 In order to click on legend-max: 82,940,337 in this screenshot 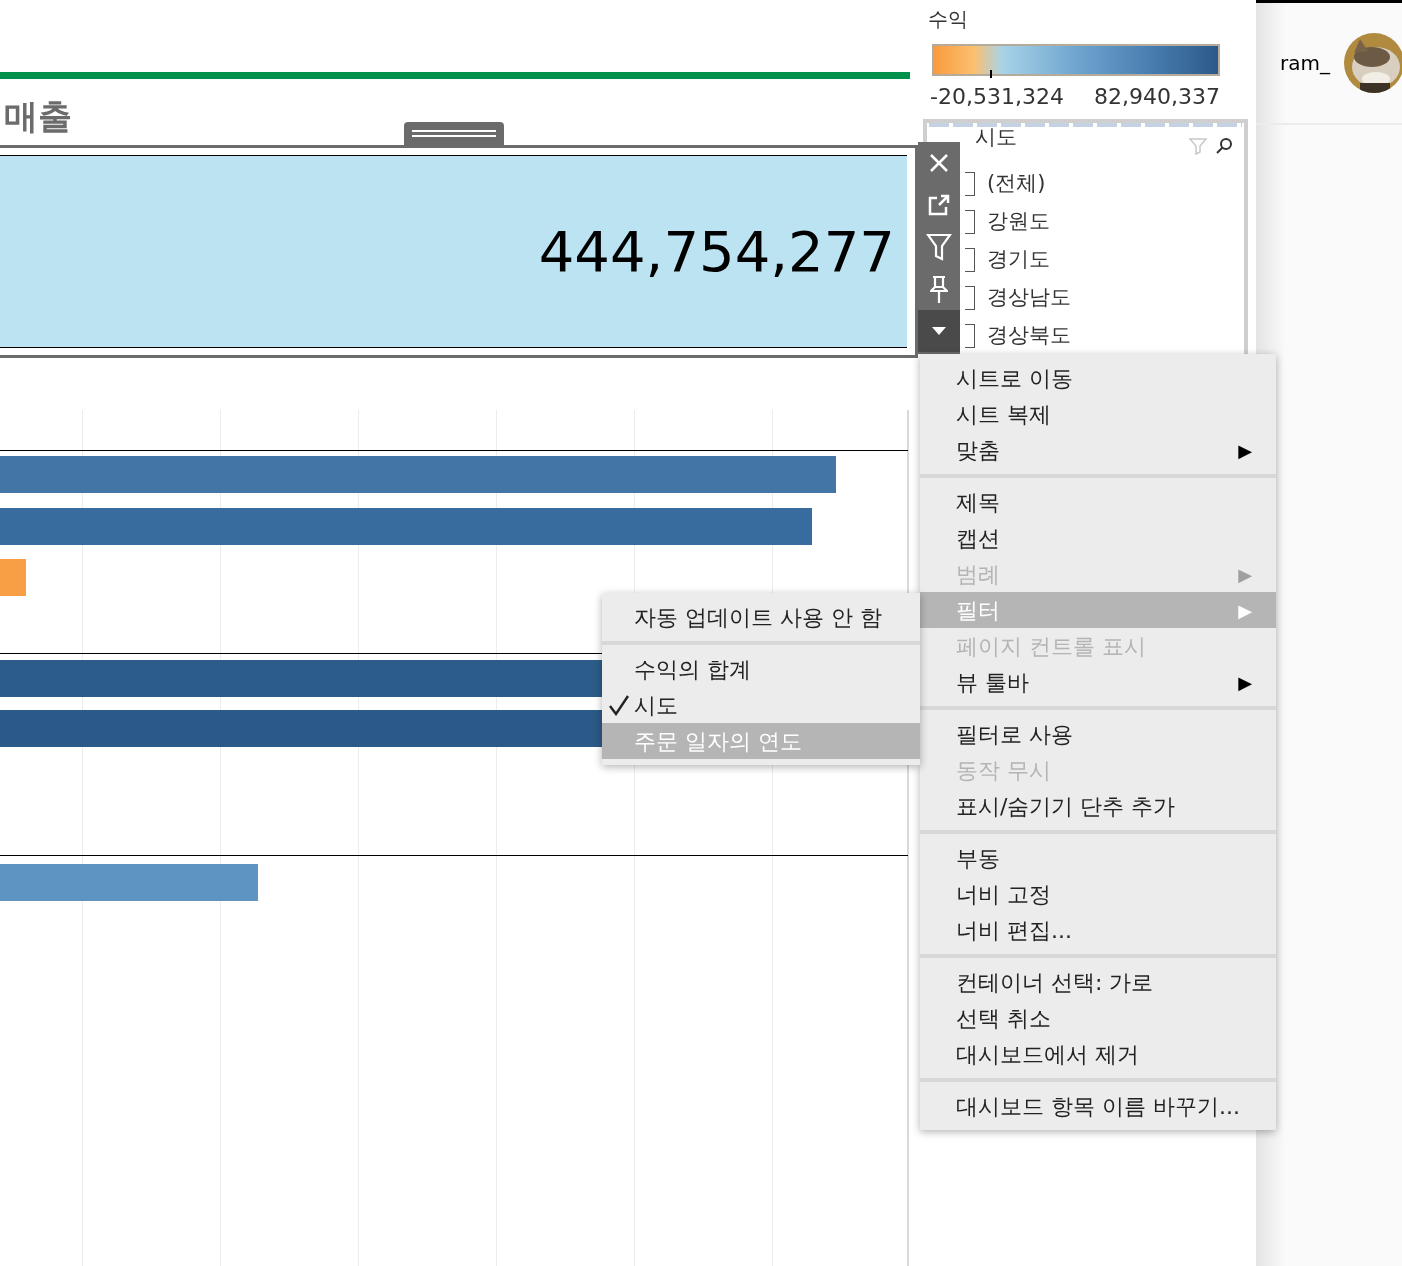, I will do `click(1157, 97)`.